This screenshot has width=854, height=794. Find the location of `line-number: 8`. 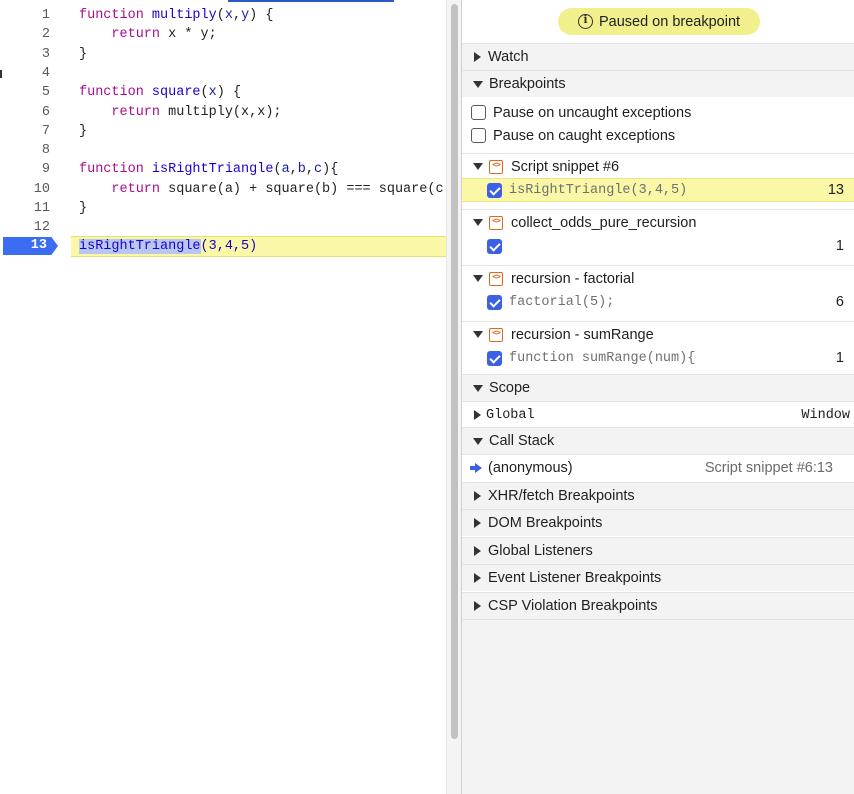

line-number: 8 is located at coordinates (25, 150).